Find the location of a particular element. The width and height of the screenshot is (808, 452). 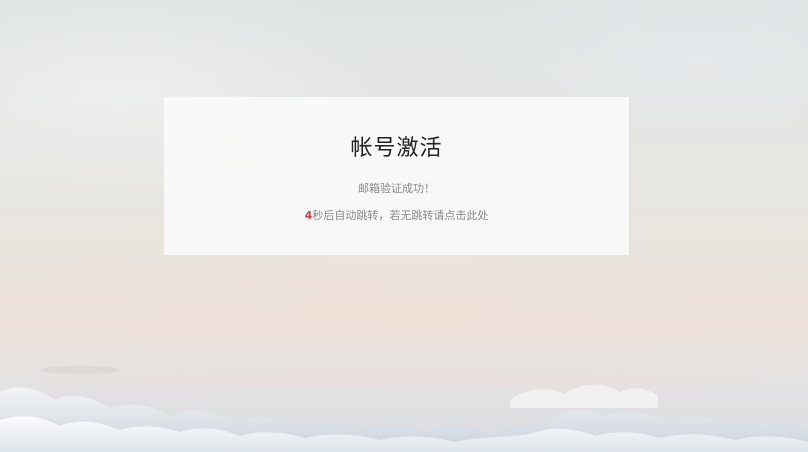

redirect-link: 点击此处 is located at coordinates (466, 215).